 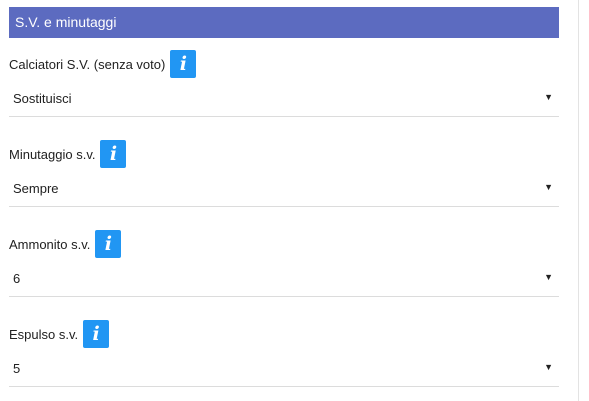 What do you see at coordinates (50, 244) in the screenshot?
I see `field-label: Ammonito s.v.` at bounding box center [50, 244].